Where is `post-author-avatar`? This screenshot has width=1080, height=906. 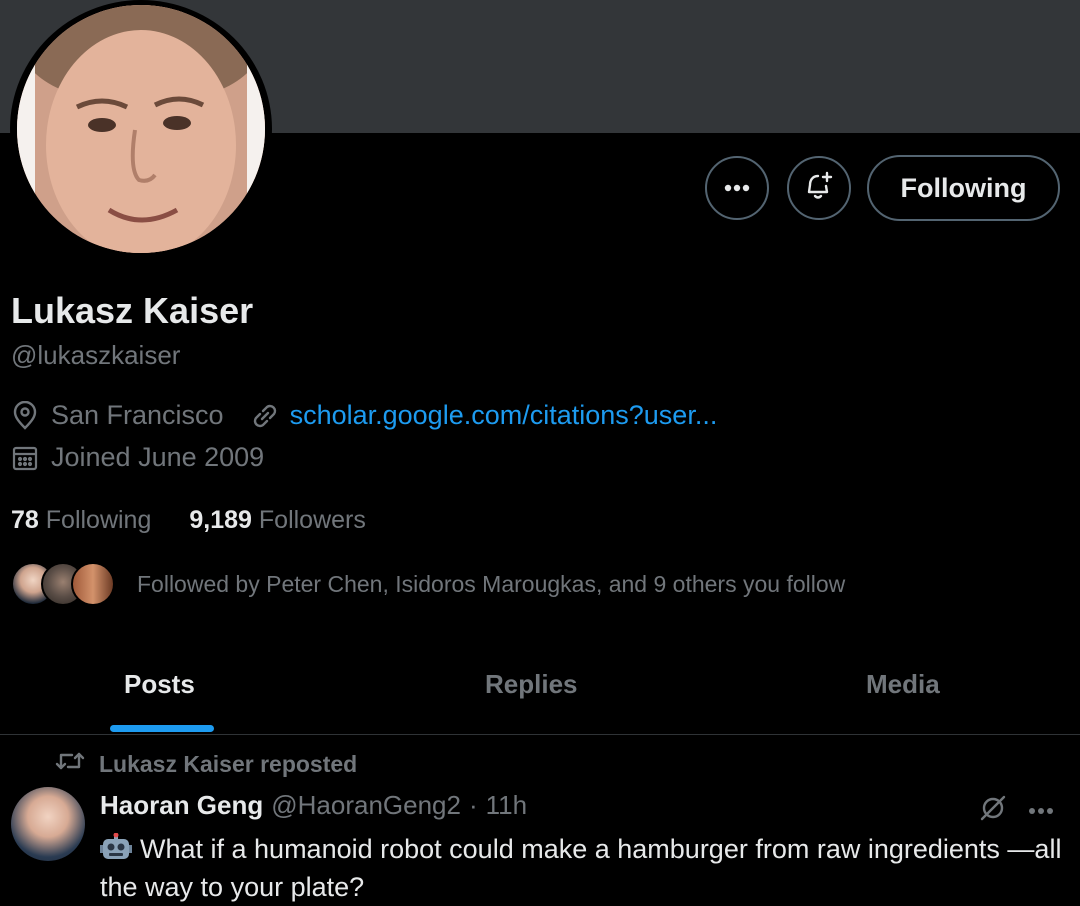 post-author-avatar is located at coordinates (48, 824).